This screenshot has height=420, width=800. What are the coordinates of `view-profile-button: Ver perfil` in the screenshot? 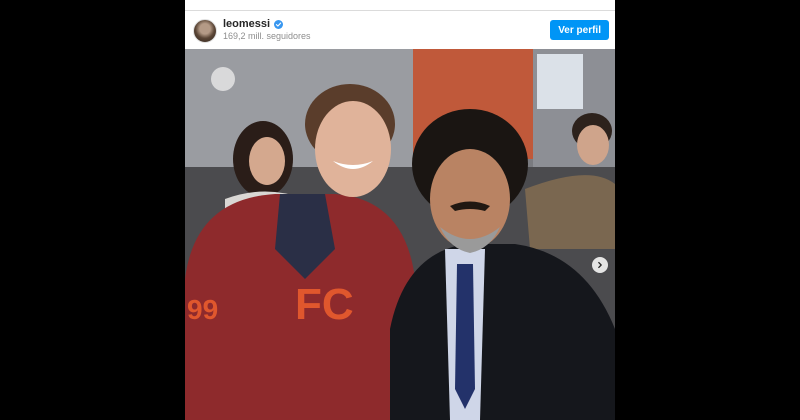 It's located at (579, 30).